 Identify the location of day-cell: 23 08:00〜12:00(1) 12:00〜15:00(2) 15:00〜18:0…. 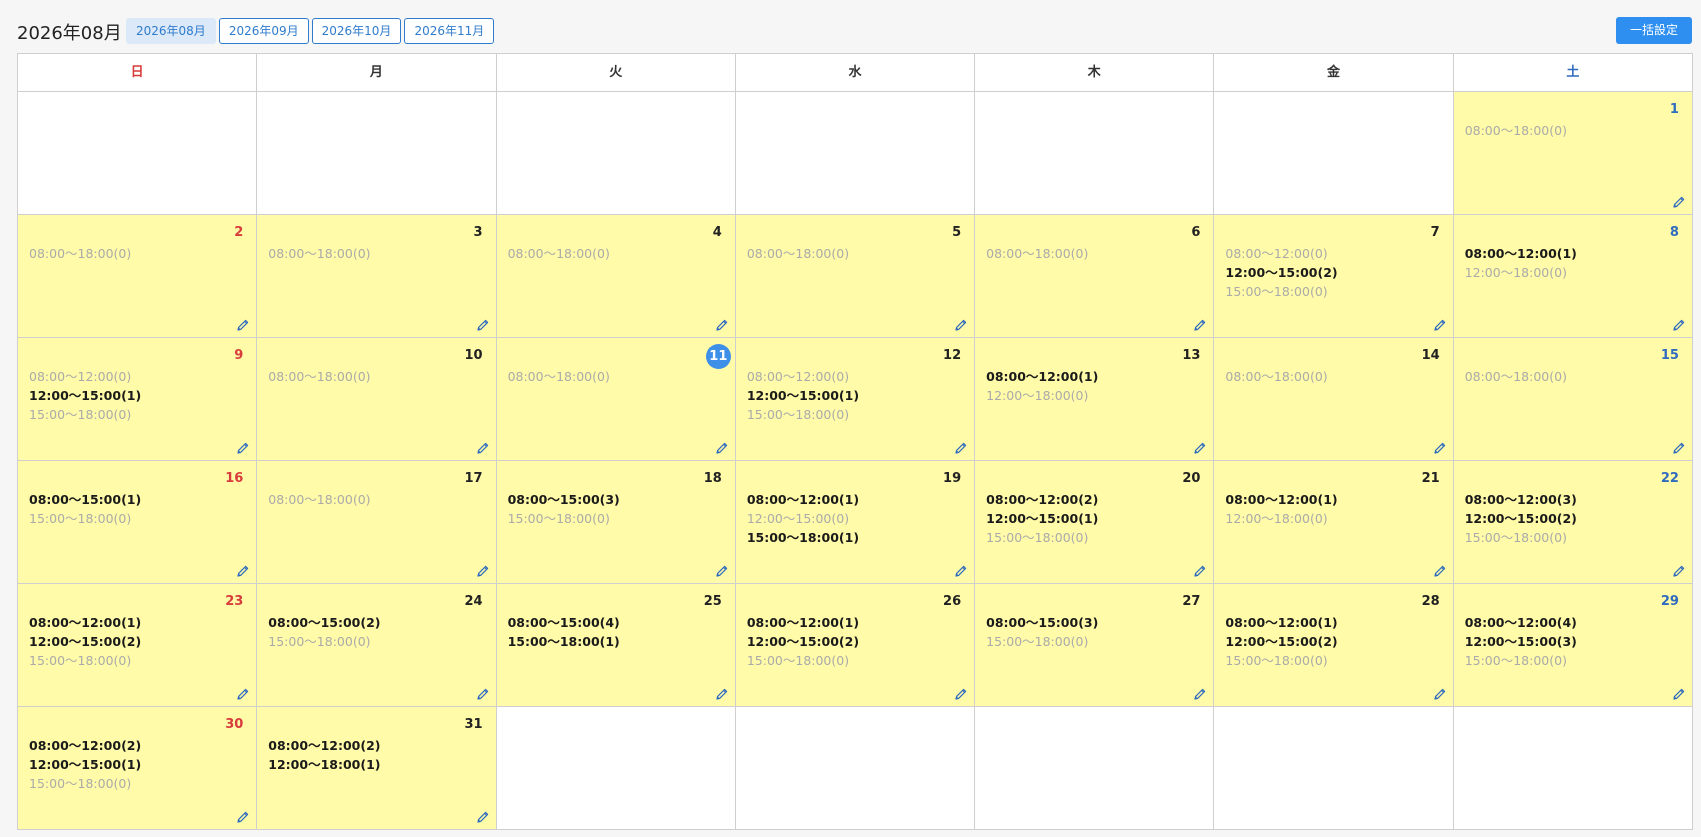
(138, 645).